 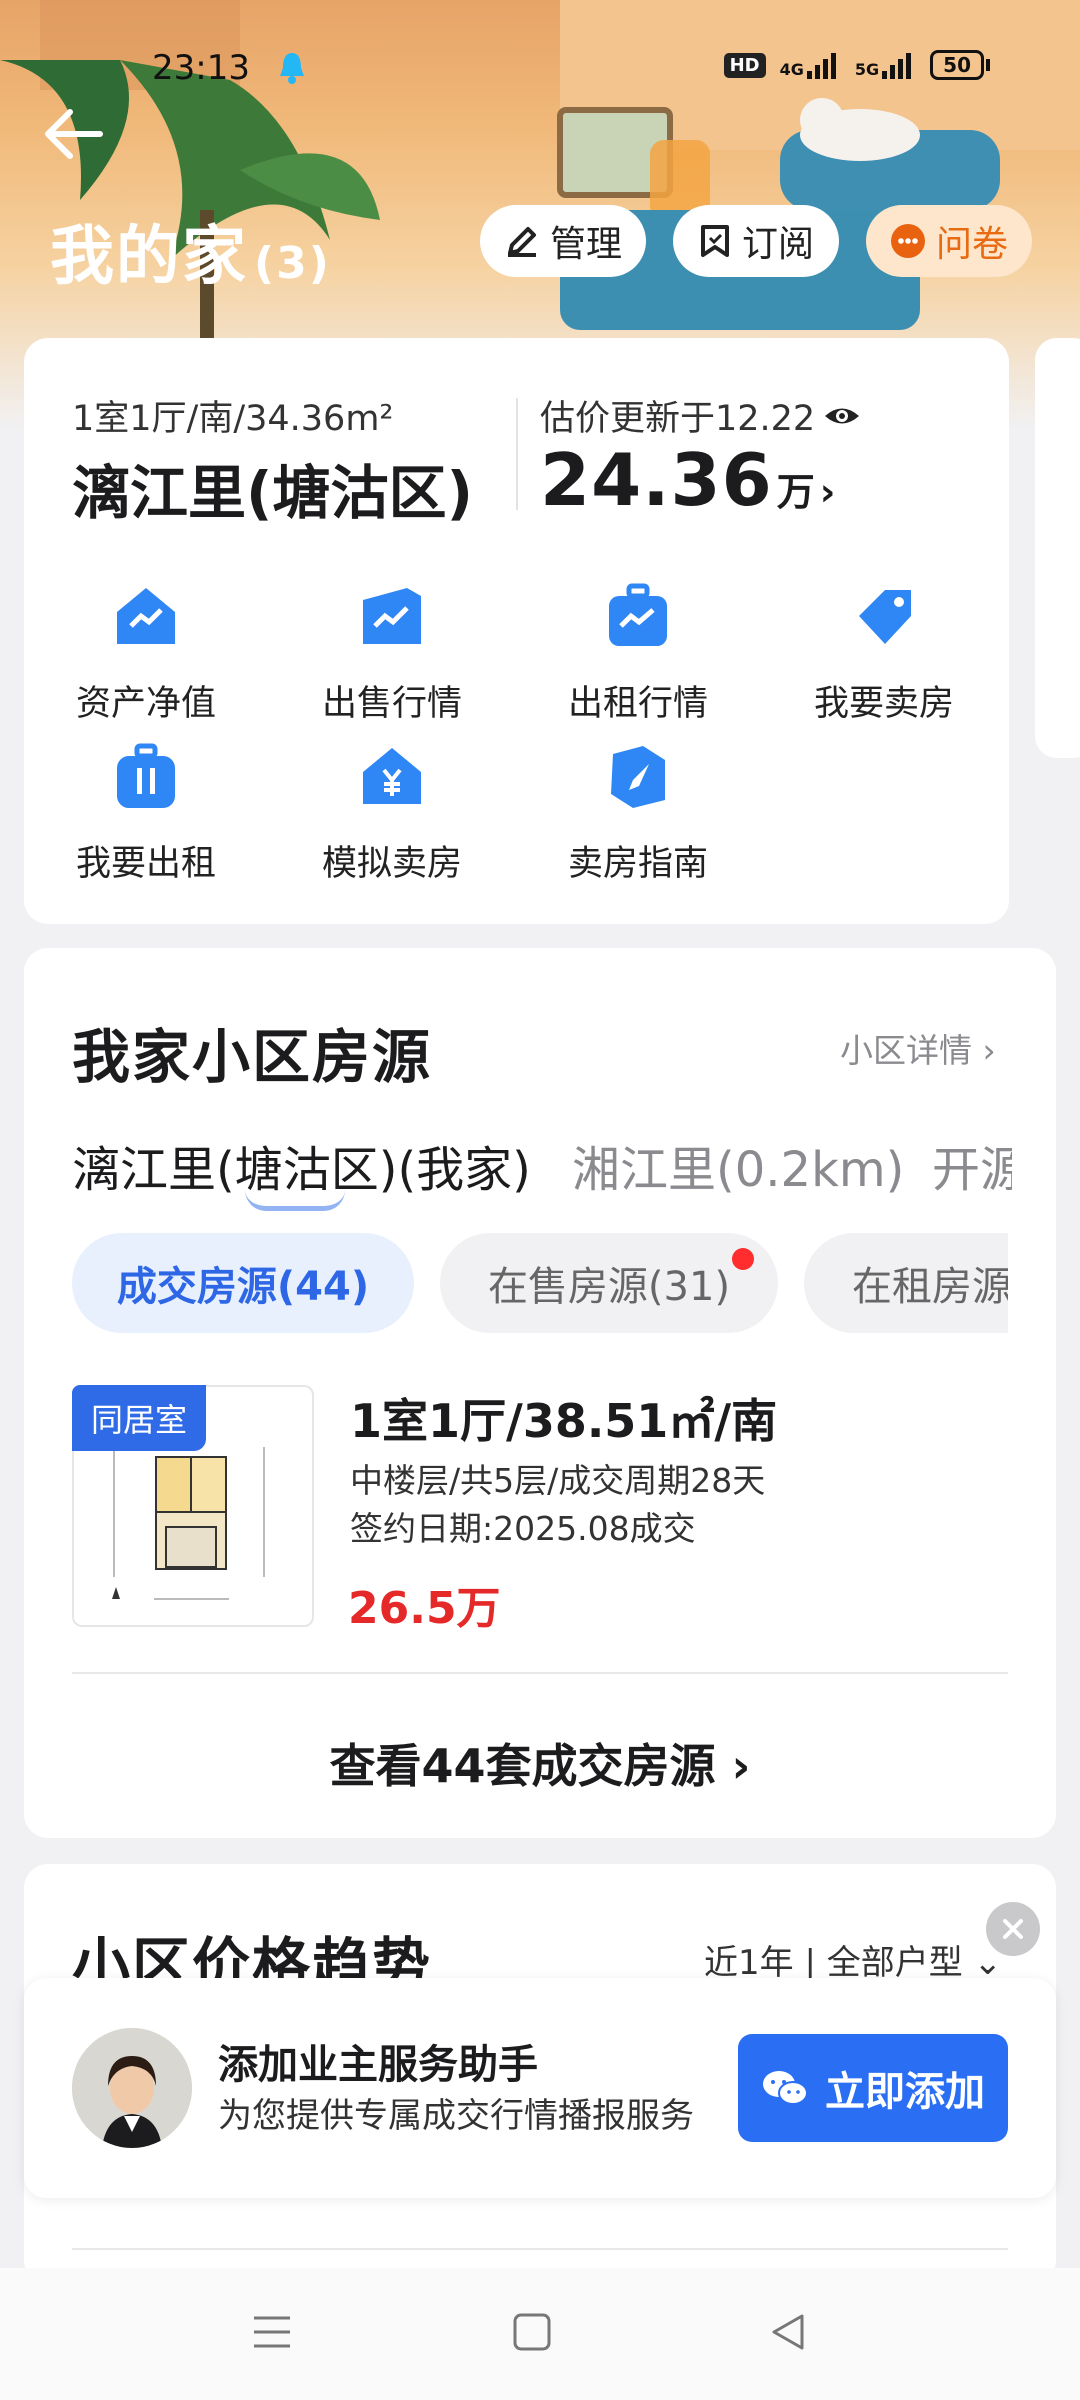 I want to click on price-tag-icon, so click(x=885, y=617).